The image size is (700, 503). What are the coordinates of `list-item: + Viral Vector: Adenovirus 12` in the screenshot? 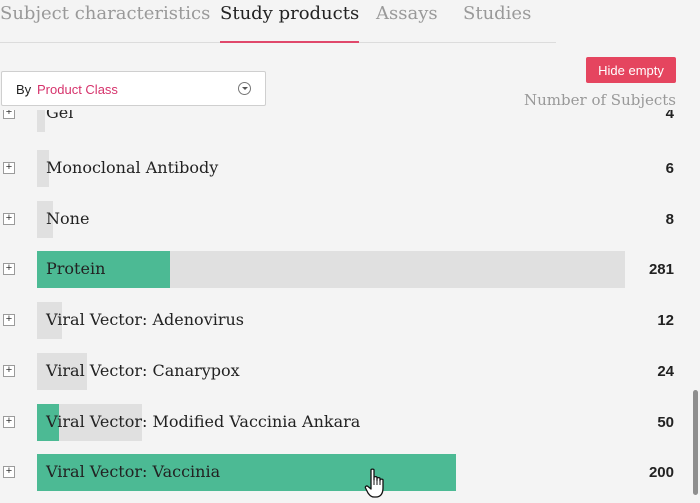 It's located at (350, 320).